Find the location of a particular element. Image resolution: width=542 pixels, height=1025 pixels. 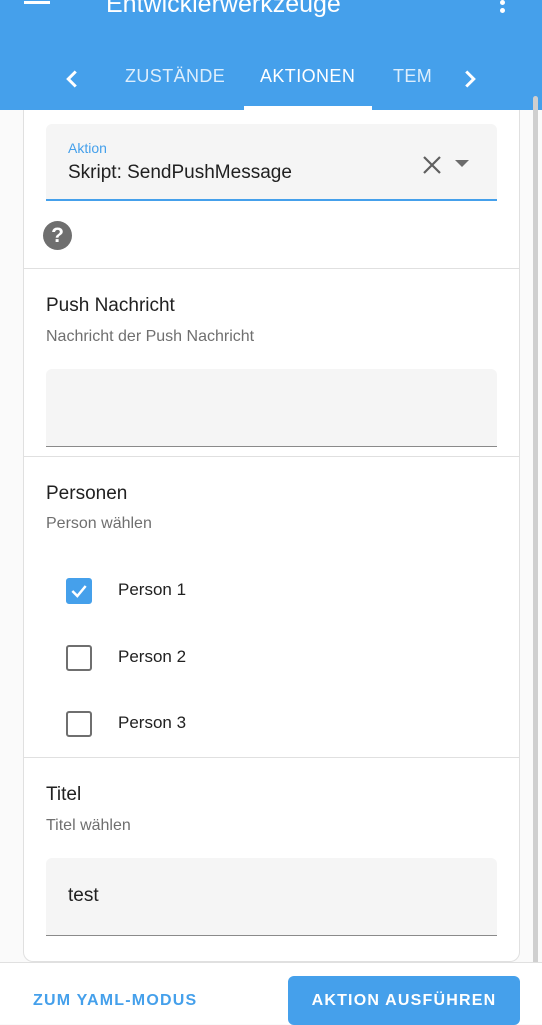

checkbox-checked is located at coordinates (79, 591).